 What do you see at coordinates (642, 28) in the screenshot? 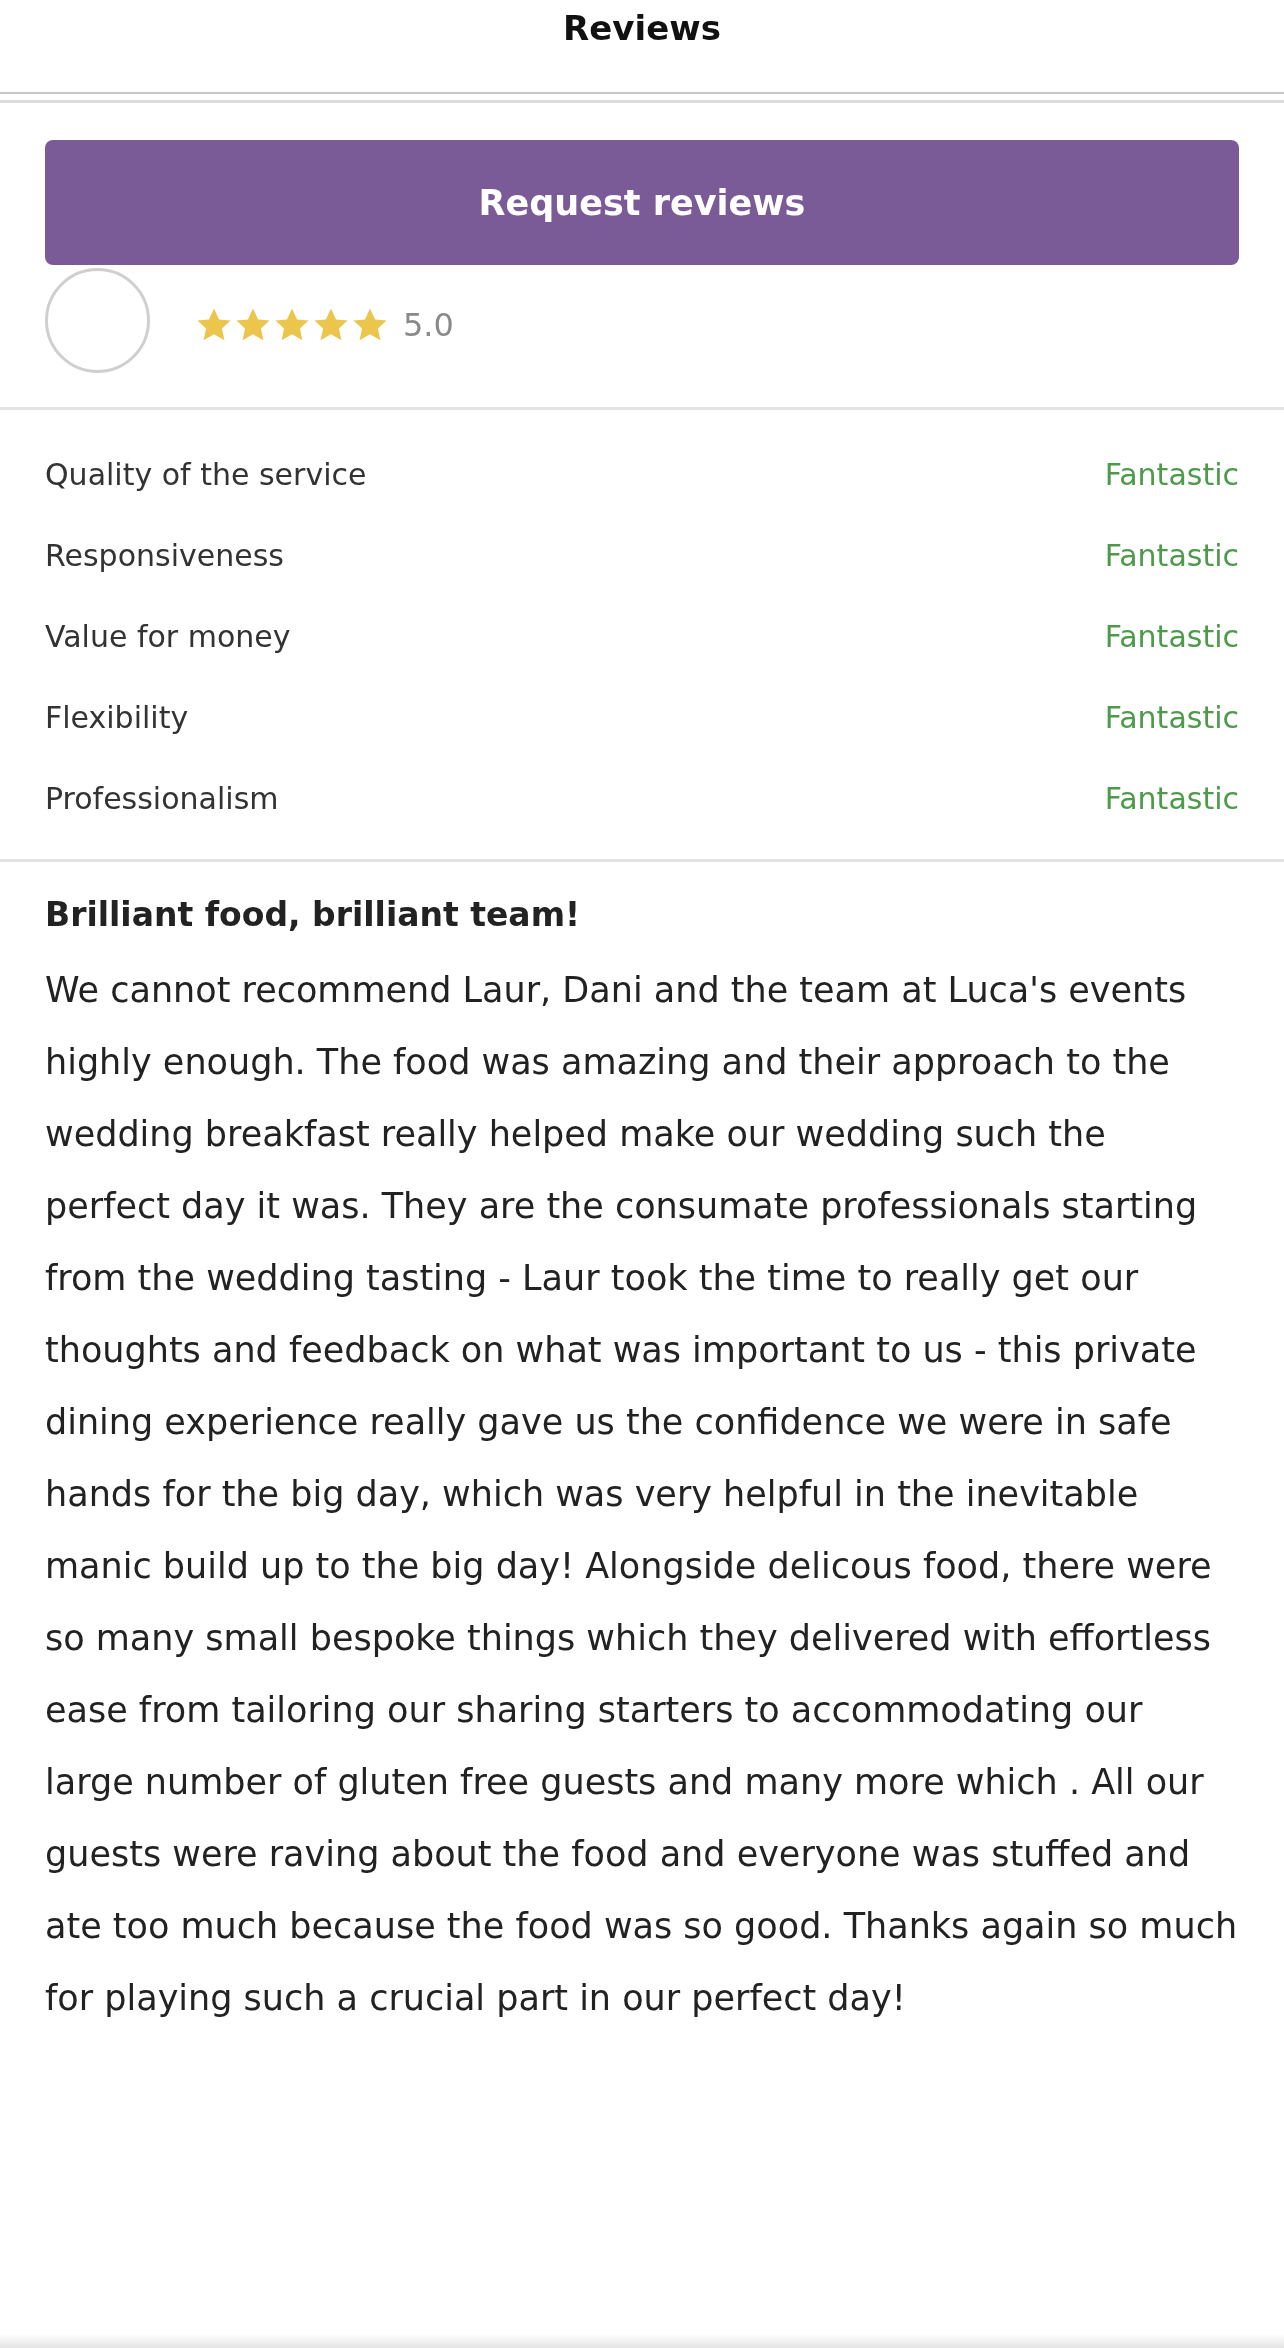
I see `page-title: Reviews` at bounding box center [642, 28].